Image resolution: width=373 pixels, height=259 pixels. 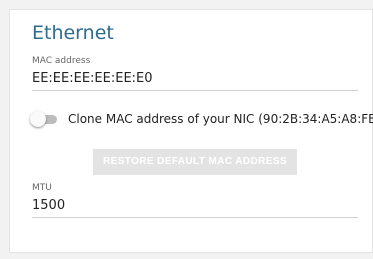 What do you see at coordinates (42, 188) in the screenshot?
I see `mtu-label: MTU` at bounding box center [42, 188].